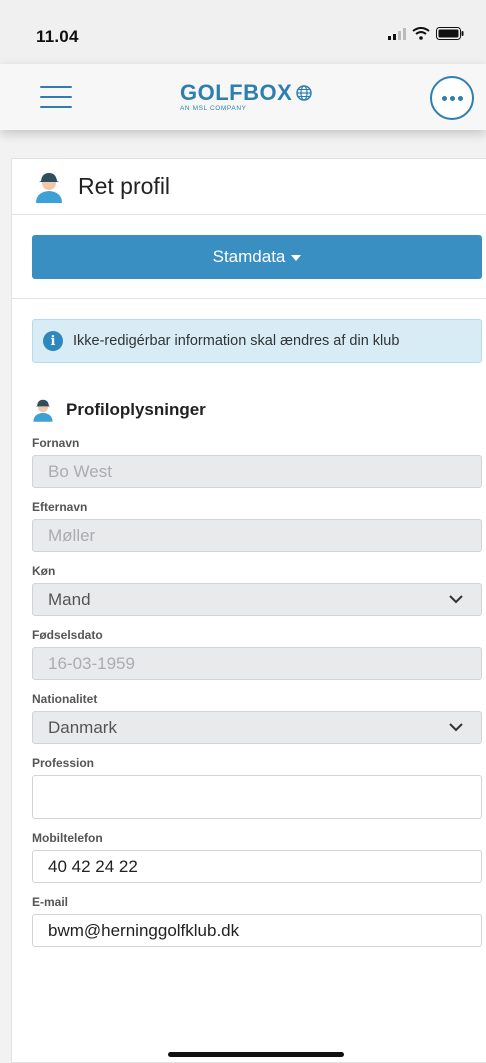 The height and width of the screenshot is (1063, 486). I want to click on page-title: Ret profil, so click(124, 186).